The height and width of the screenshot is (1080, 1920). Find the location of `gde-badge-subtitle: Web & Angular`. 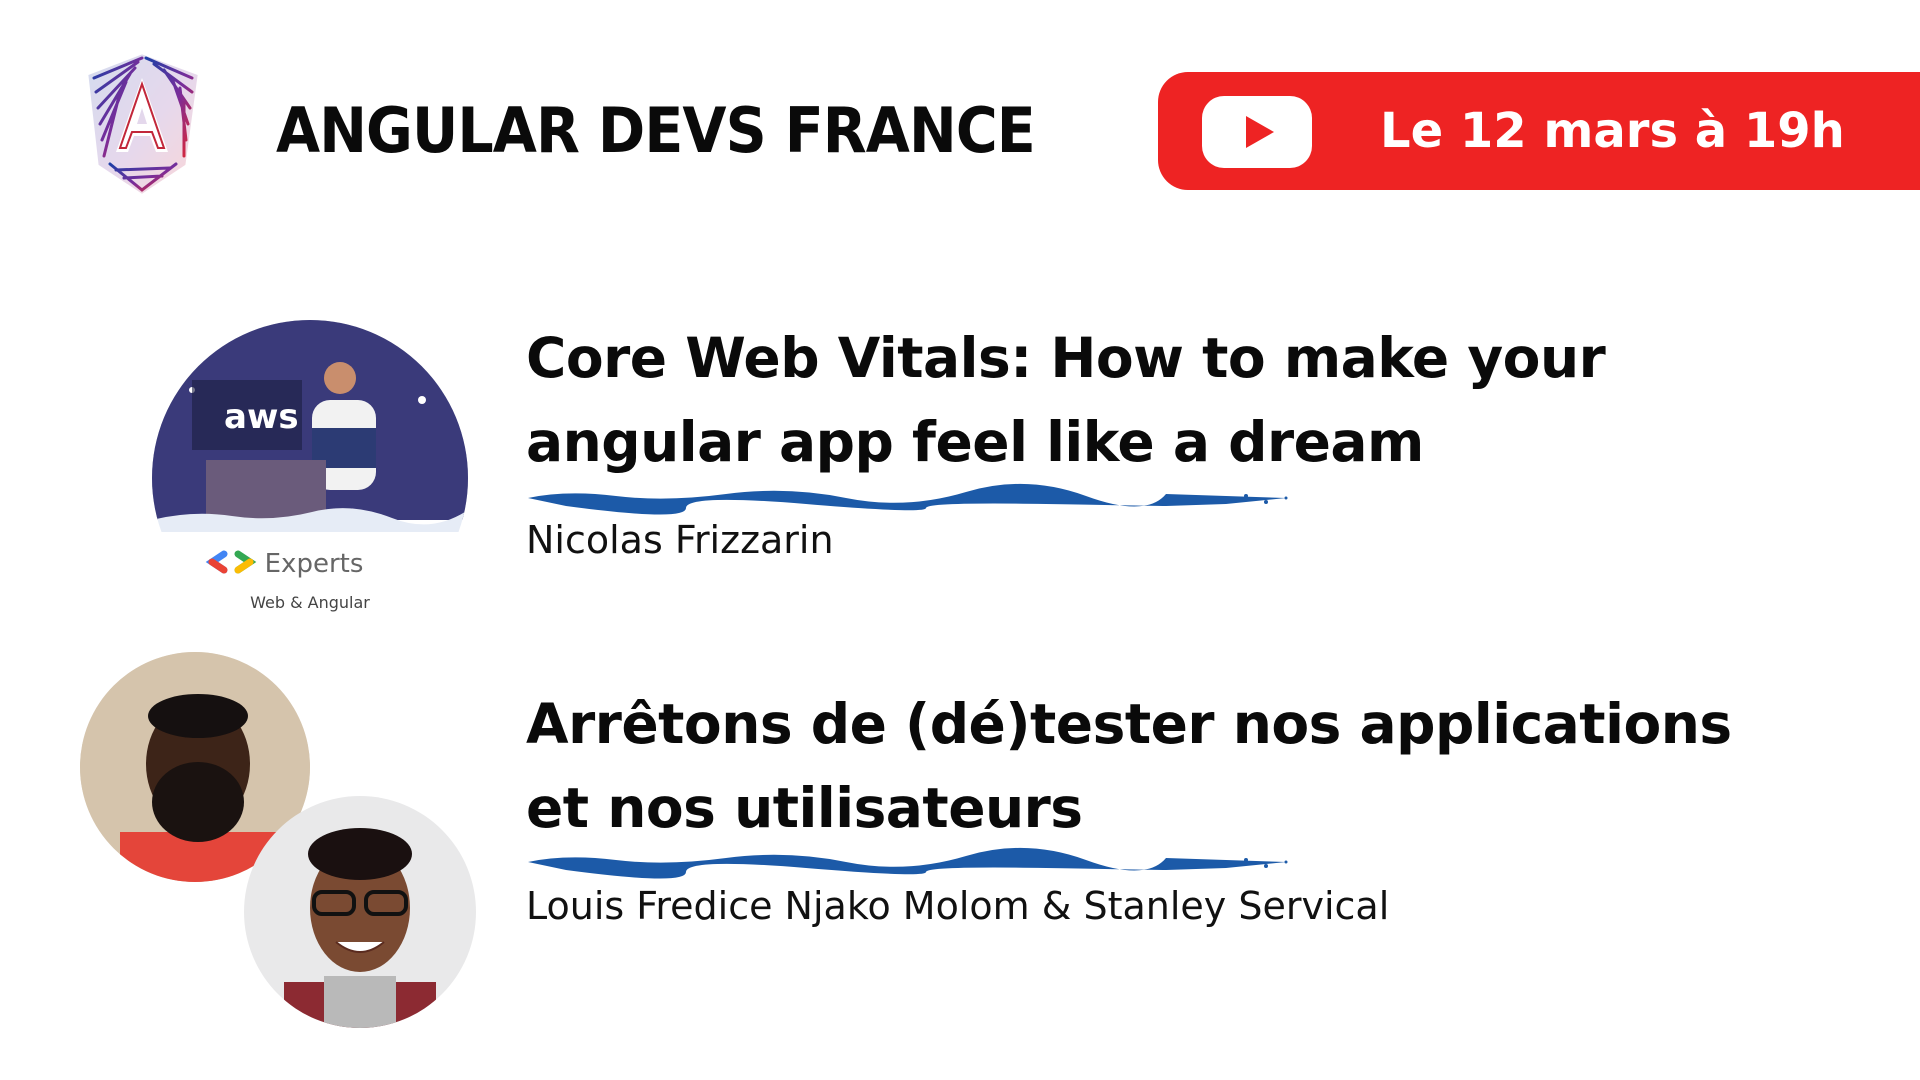

gde-badge-subtitle: Web & Angular is located at coordinates (310, 602).